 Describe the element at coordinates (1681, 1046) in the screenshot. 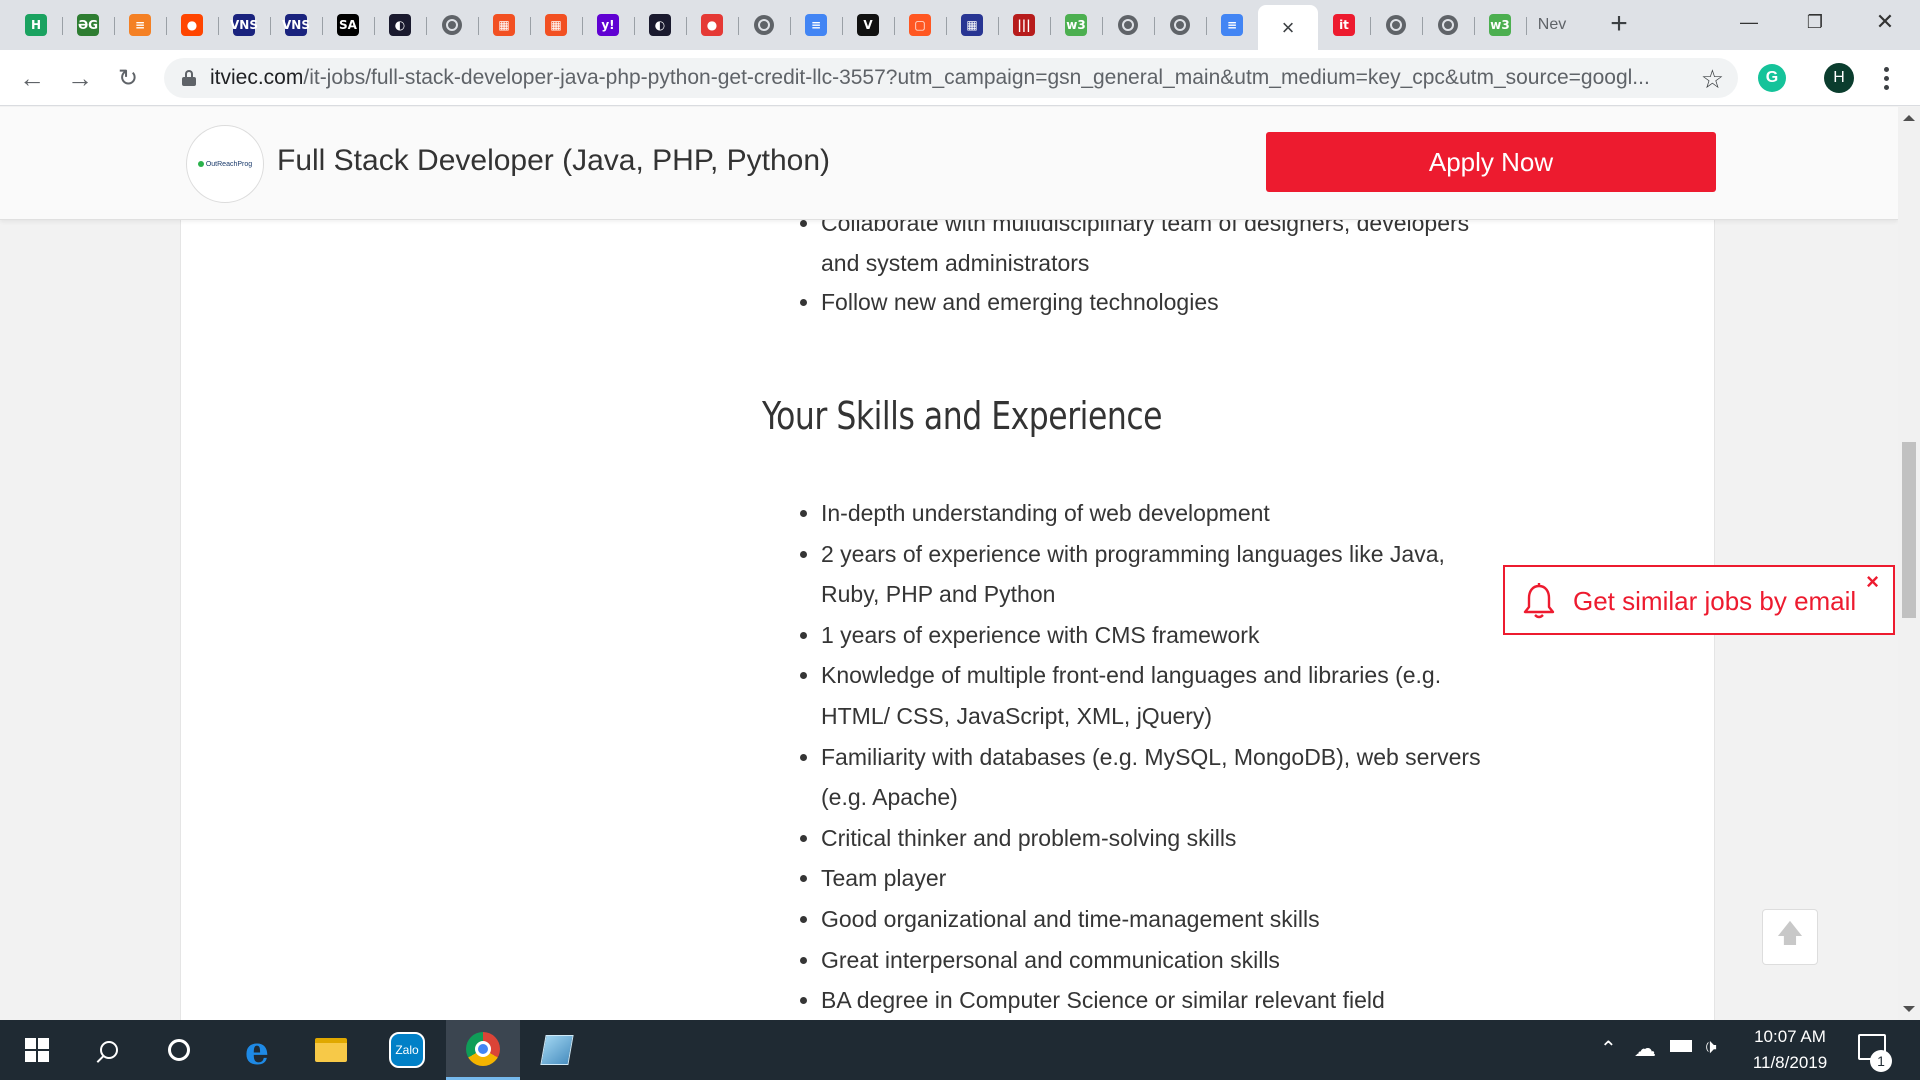

I see `battery-icon` at that location.